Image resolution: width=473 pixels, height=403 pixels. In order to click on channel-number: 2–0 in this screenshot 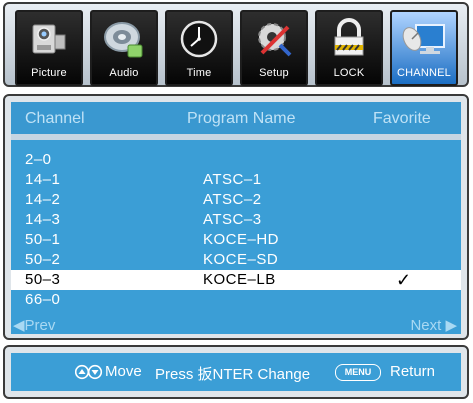, I will do `click(38, 159)`.